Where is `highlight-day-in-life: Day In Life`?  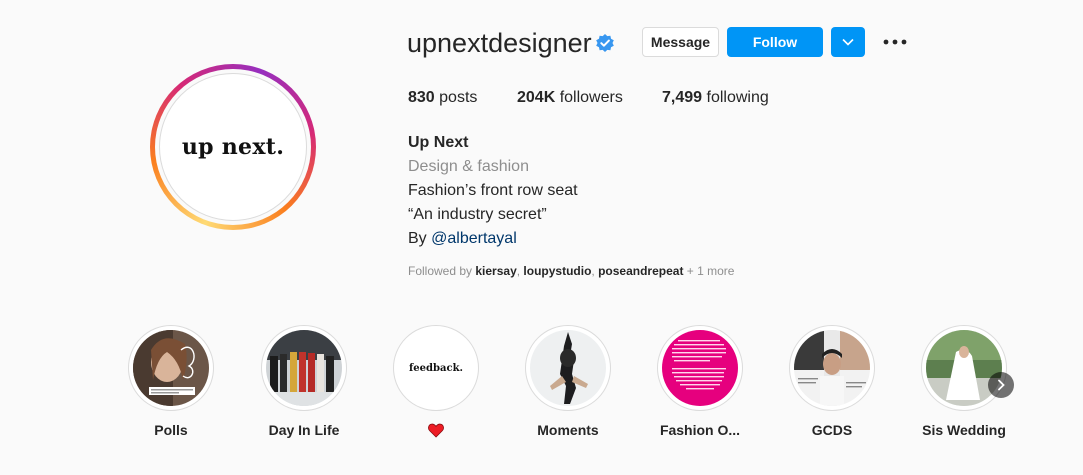
highlight-day-in-life: Day In Life is located at coordinates (304, 381).